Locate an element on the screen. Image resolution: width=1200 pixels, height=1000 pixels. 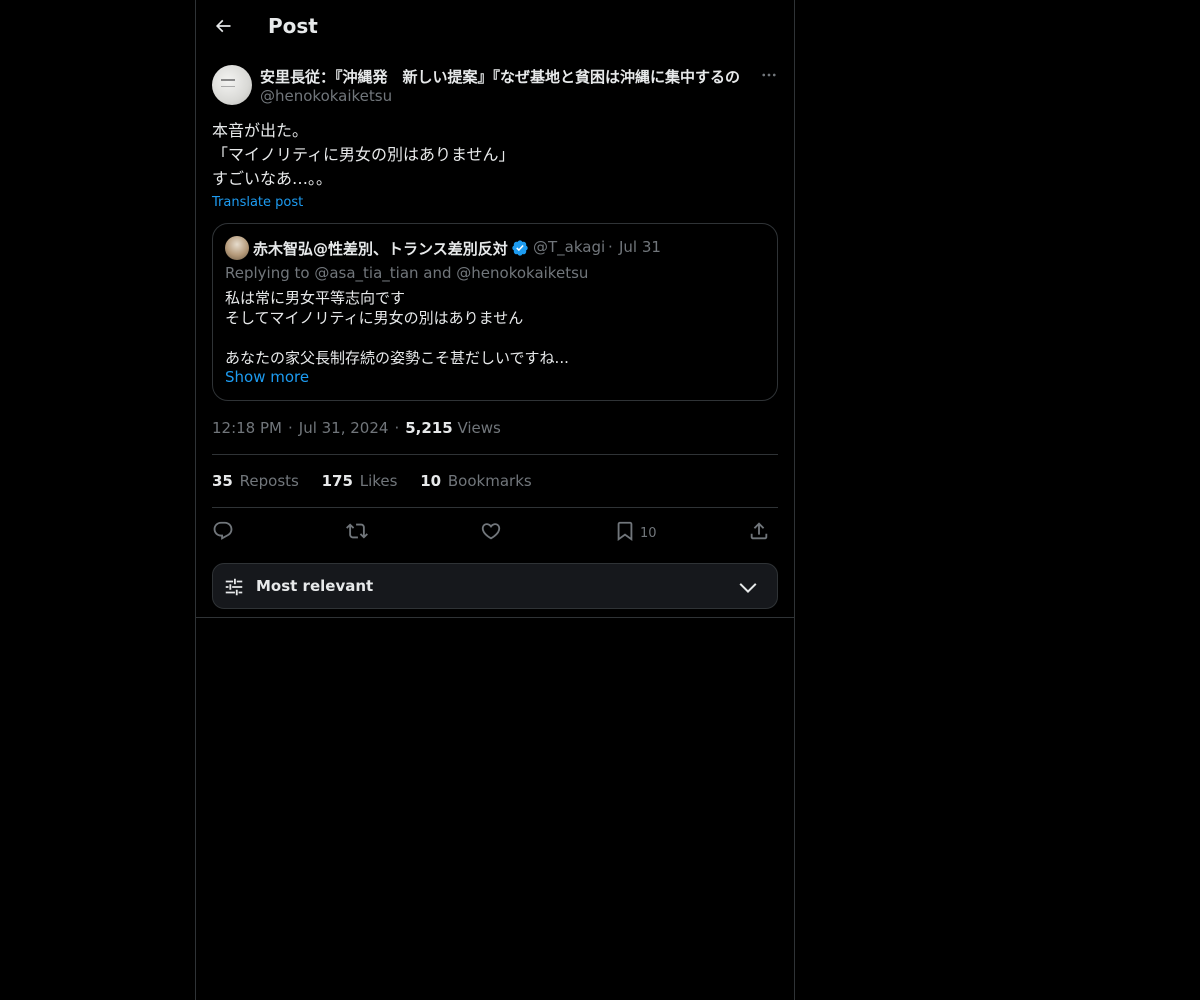
likes-stat: 175 Likes is located at coordinates (360, 481).